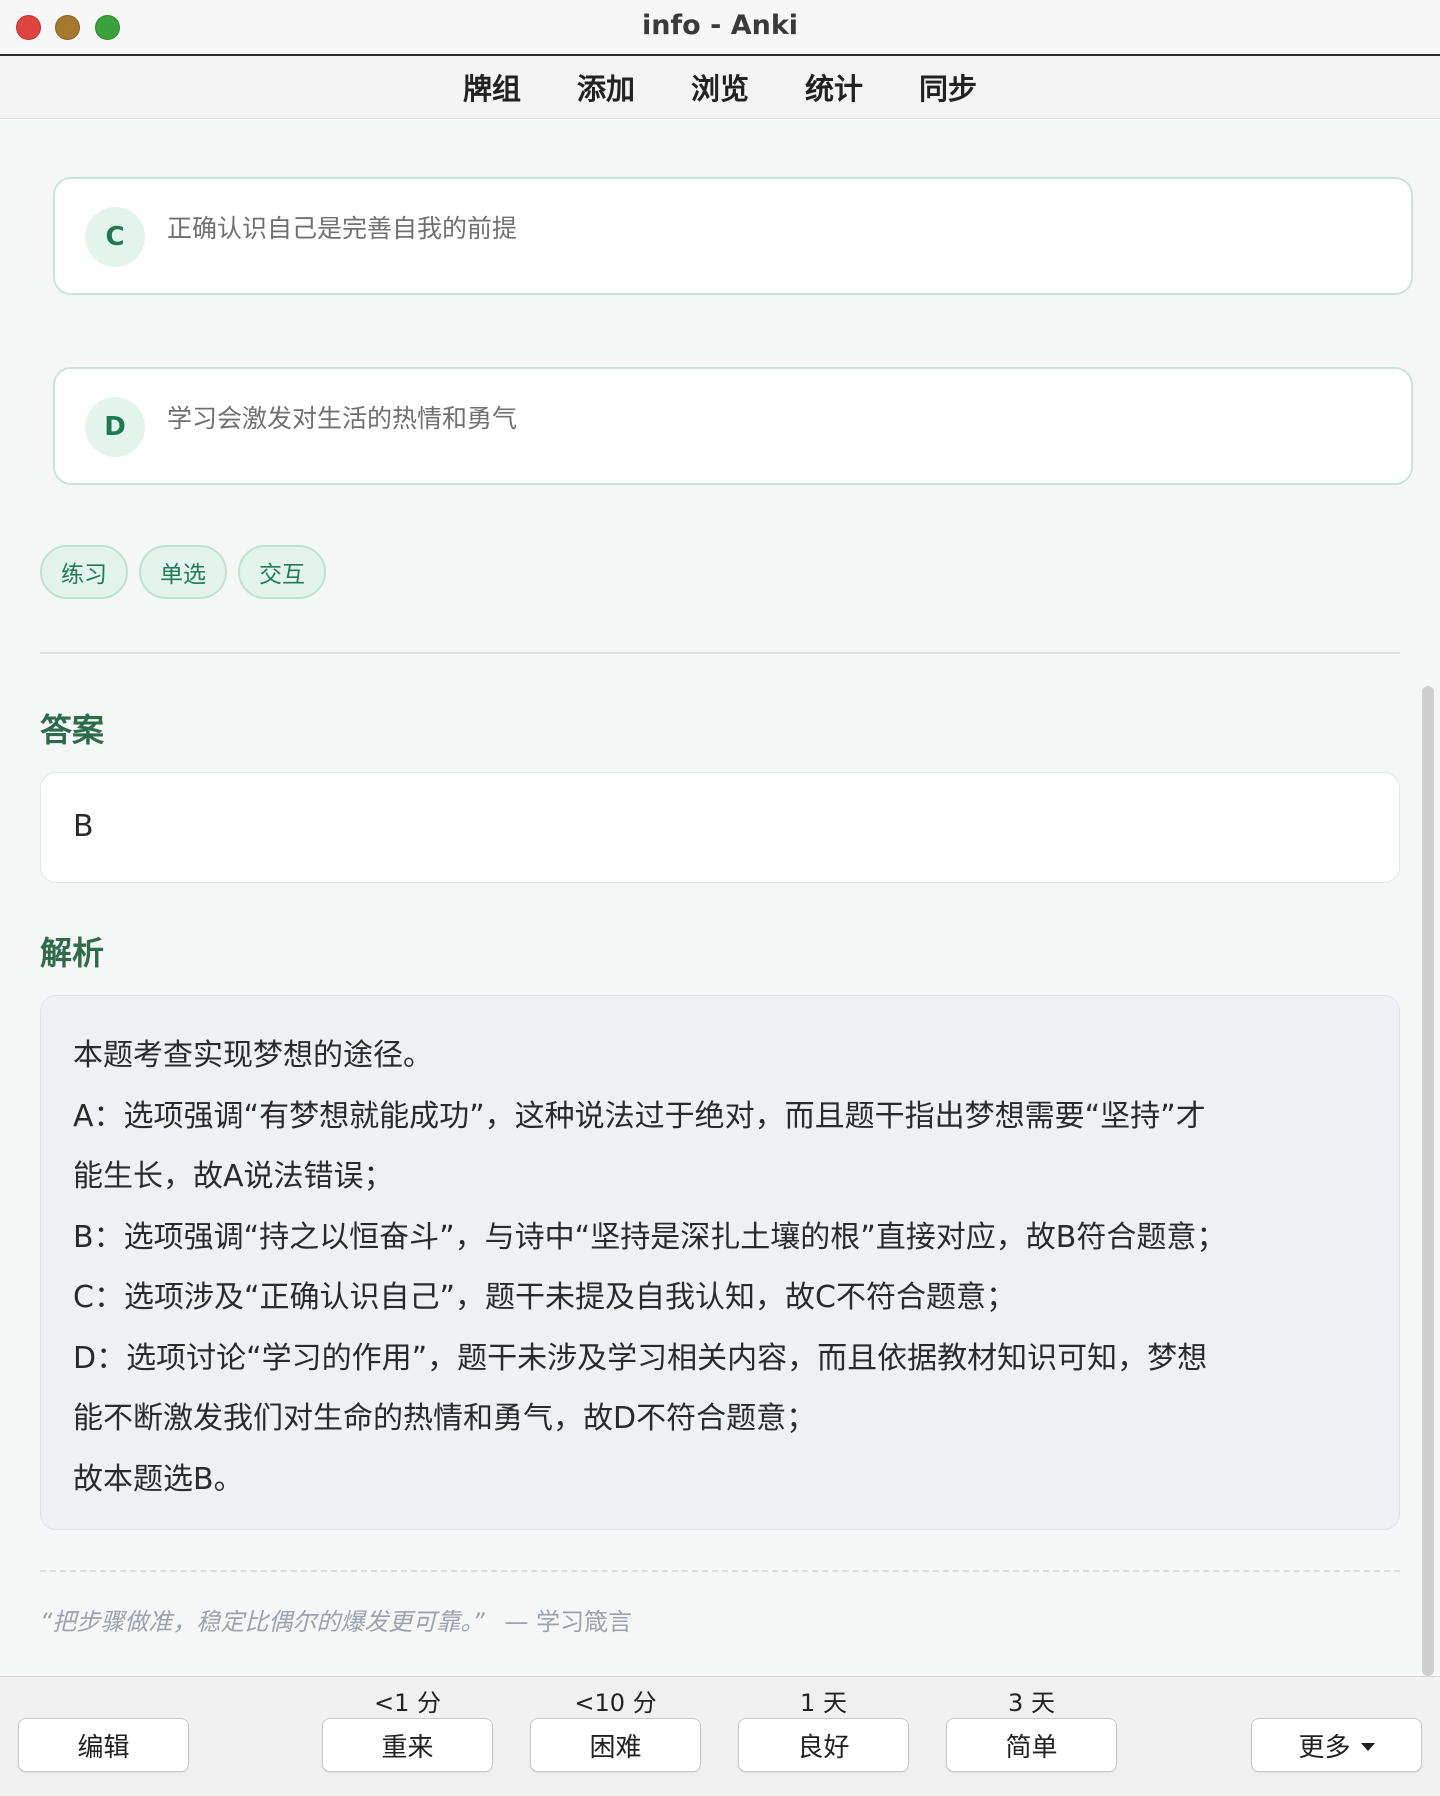  Describe the element at coordinates (1367, 1746) in the screenshot. I see `chevron-down-icon` at that location.